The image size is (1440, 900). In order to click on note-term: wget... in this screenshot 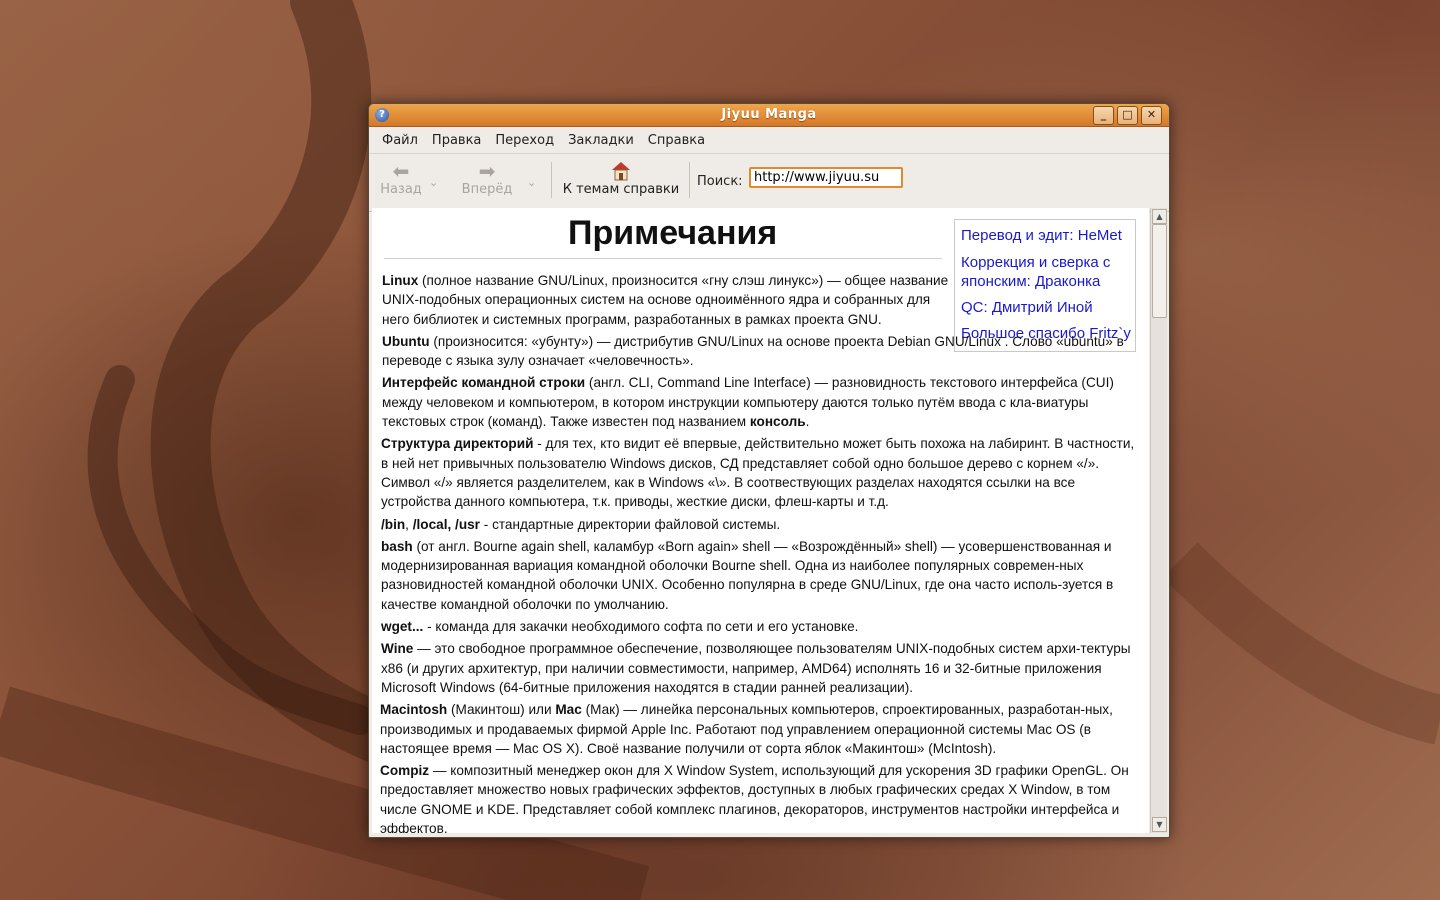, I will do `click(402, 627)`.